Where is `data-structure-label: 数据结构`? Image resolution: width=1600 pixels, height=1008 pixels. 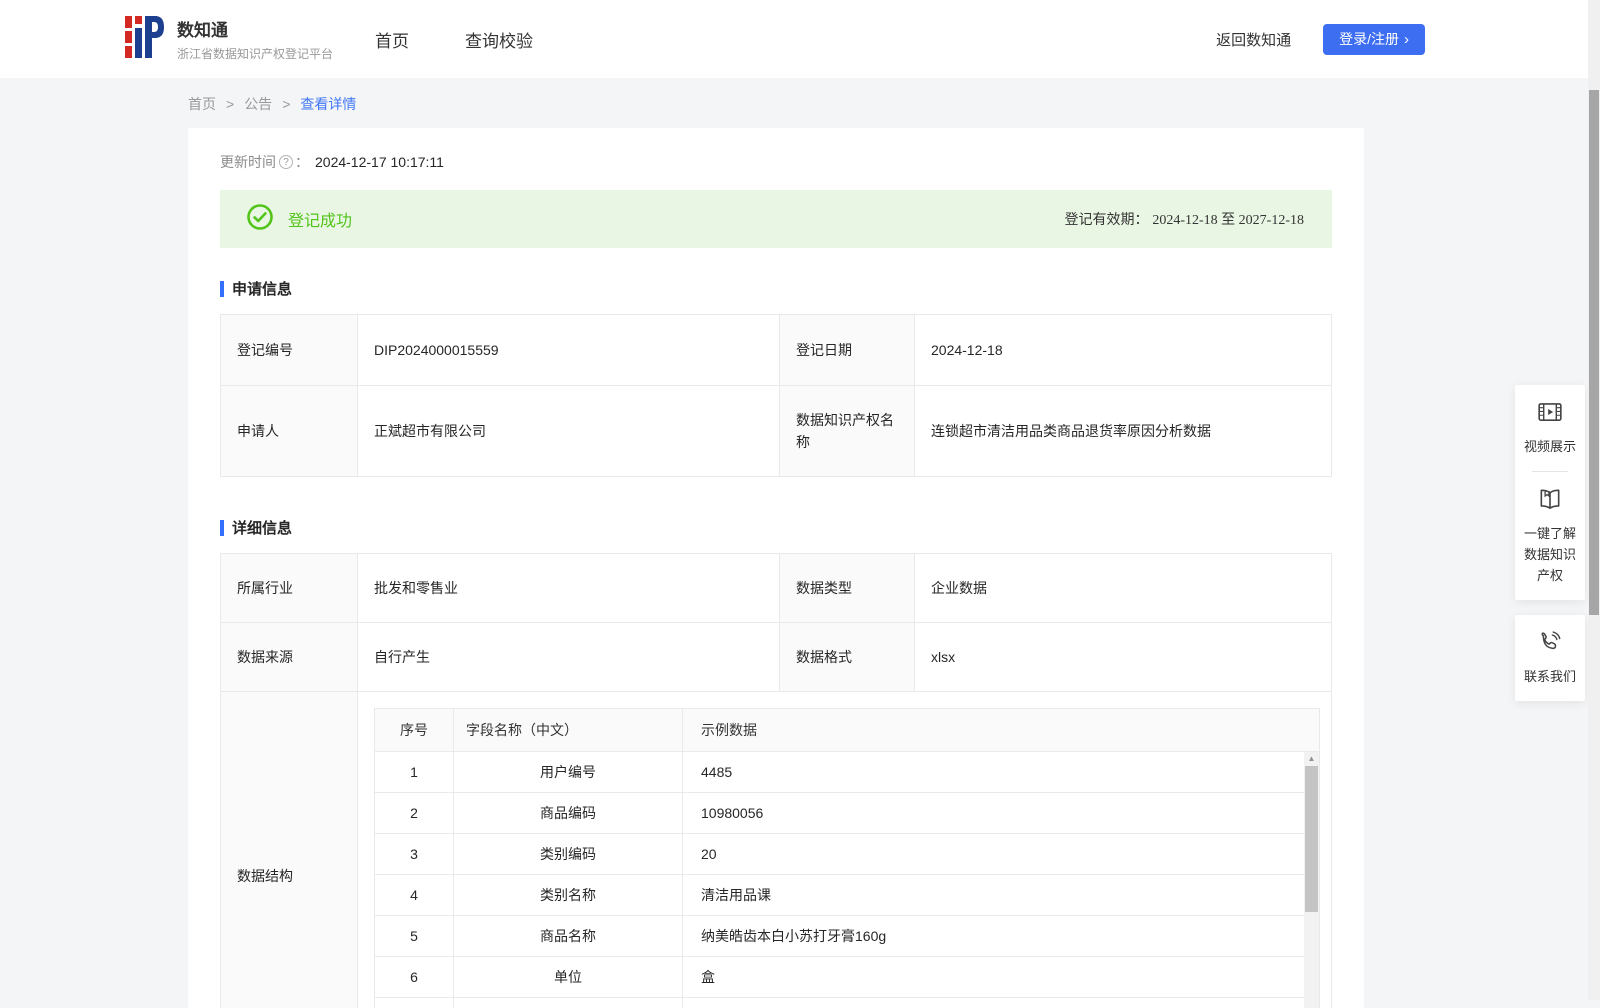
data-structure-label: 数据结构 is located at coordinates (289, 850).